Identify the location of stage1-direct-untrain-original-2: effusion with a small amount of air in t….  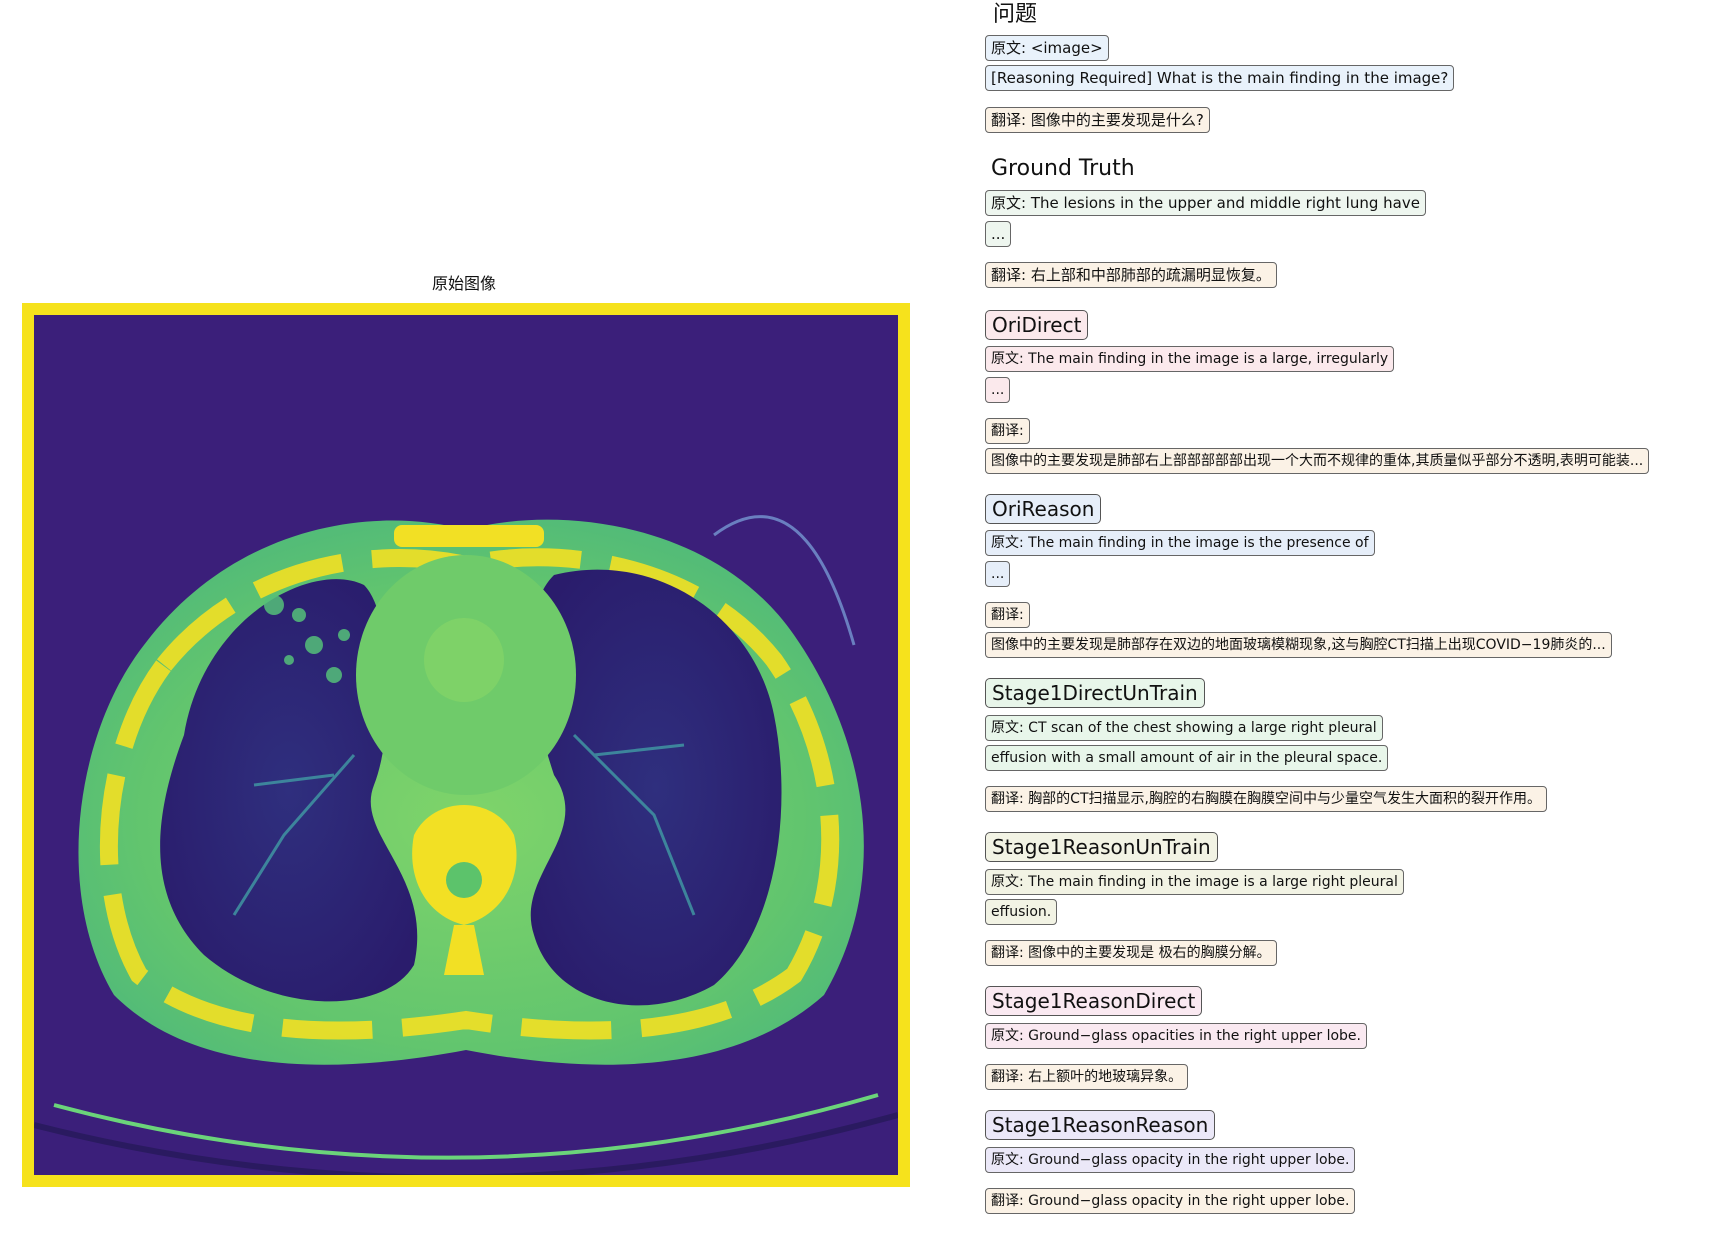
(1187, 758).